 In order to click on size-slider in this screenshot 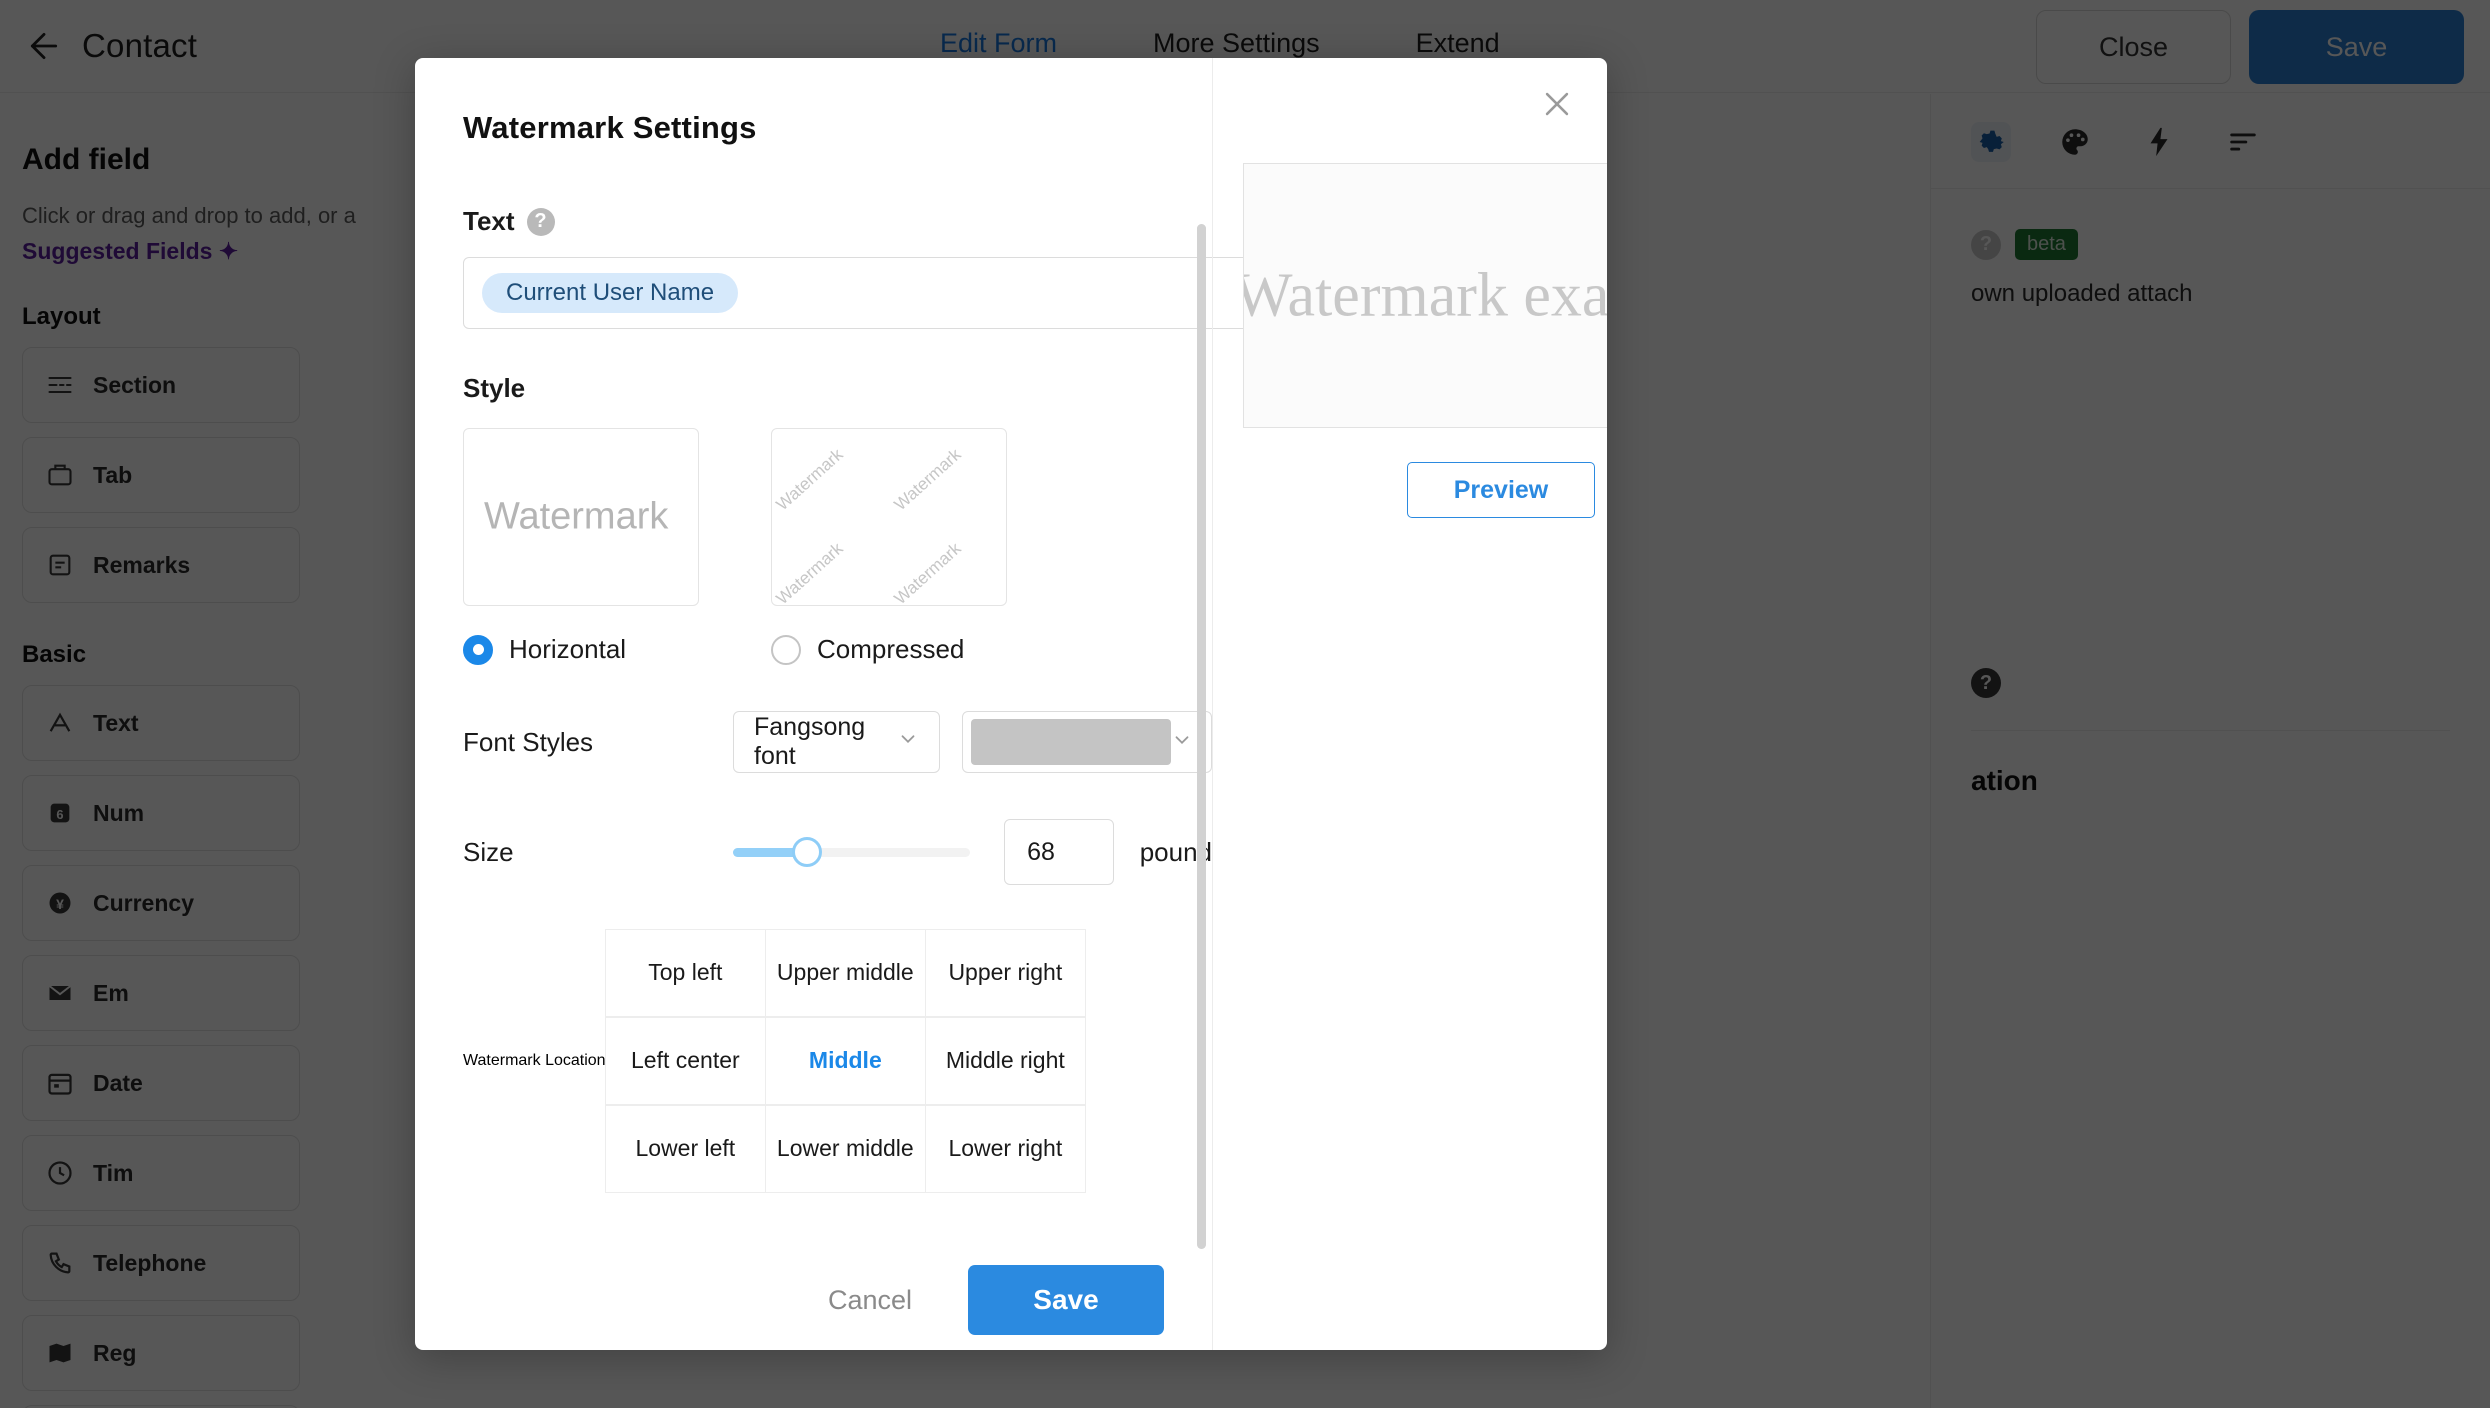, I will do `click(852, 852)`.